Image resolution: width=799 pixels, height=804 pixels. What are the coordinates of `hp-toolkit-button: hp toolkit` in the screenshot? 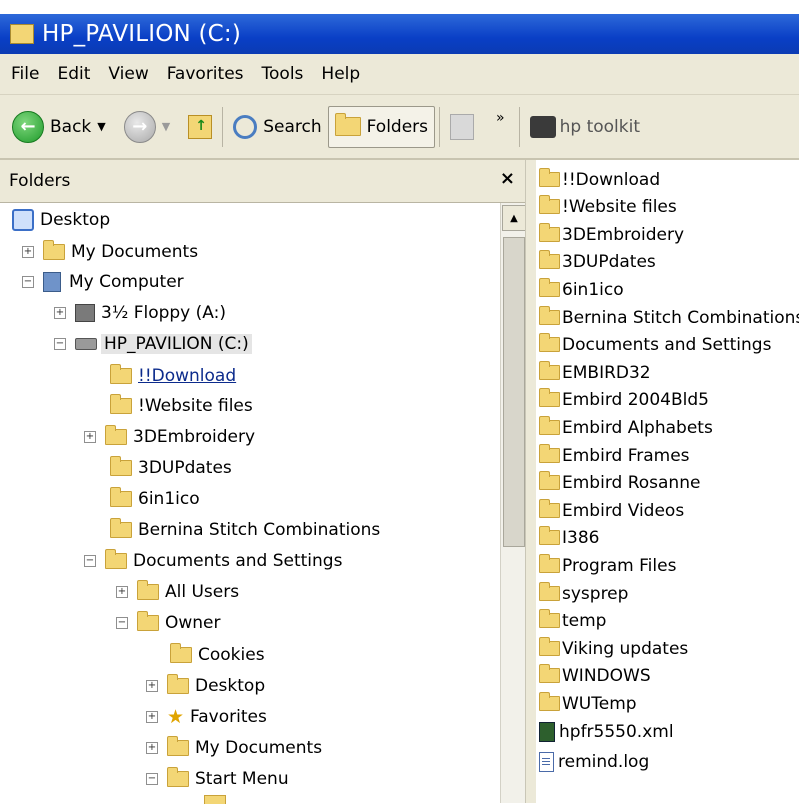 It's located at (585, 127).